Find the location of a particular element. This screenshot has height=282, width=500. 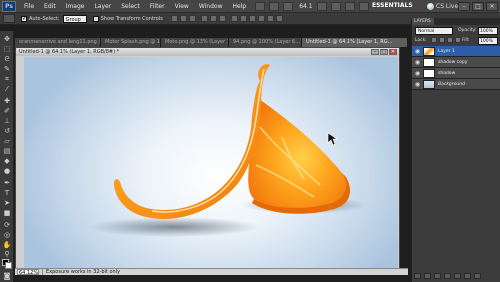

menu-file: File is located at coordinates (29, 6).